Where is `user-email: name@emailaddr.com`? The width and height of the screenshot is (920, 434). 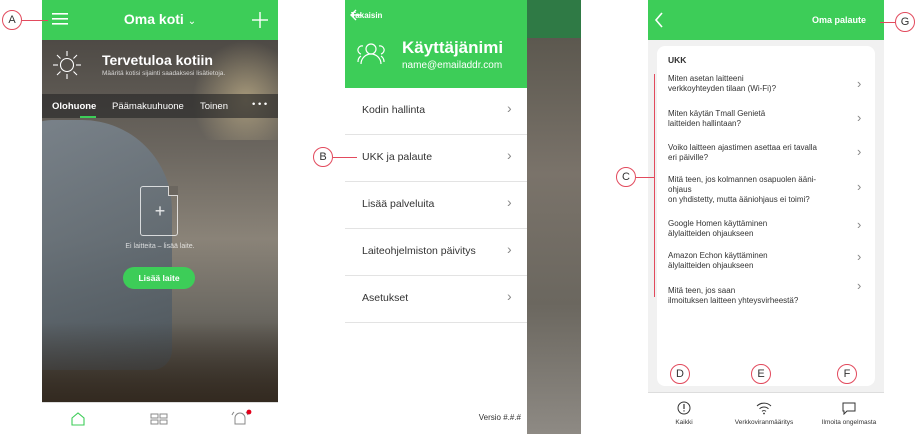 user-email: name@emailaddr.com is located at coordinates (452, 65).